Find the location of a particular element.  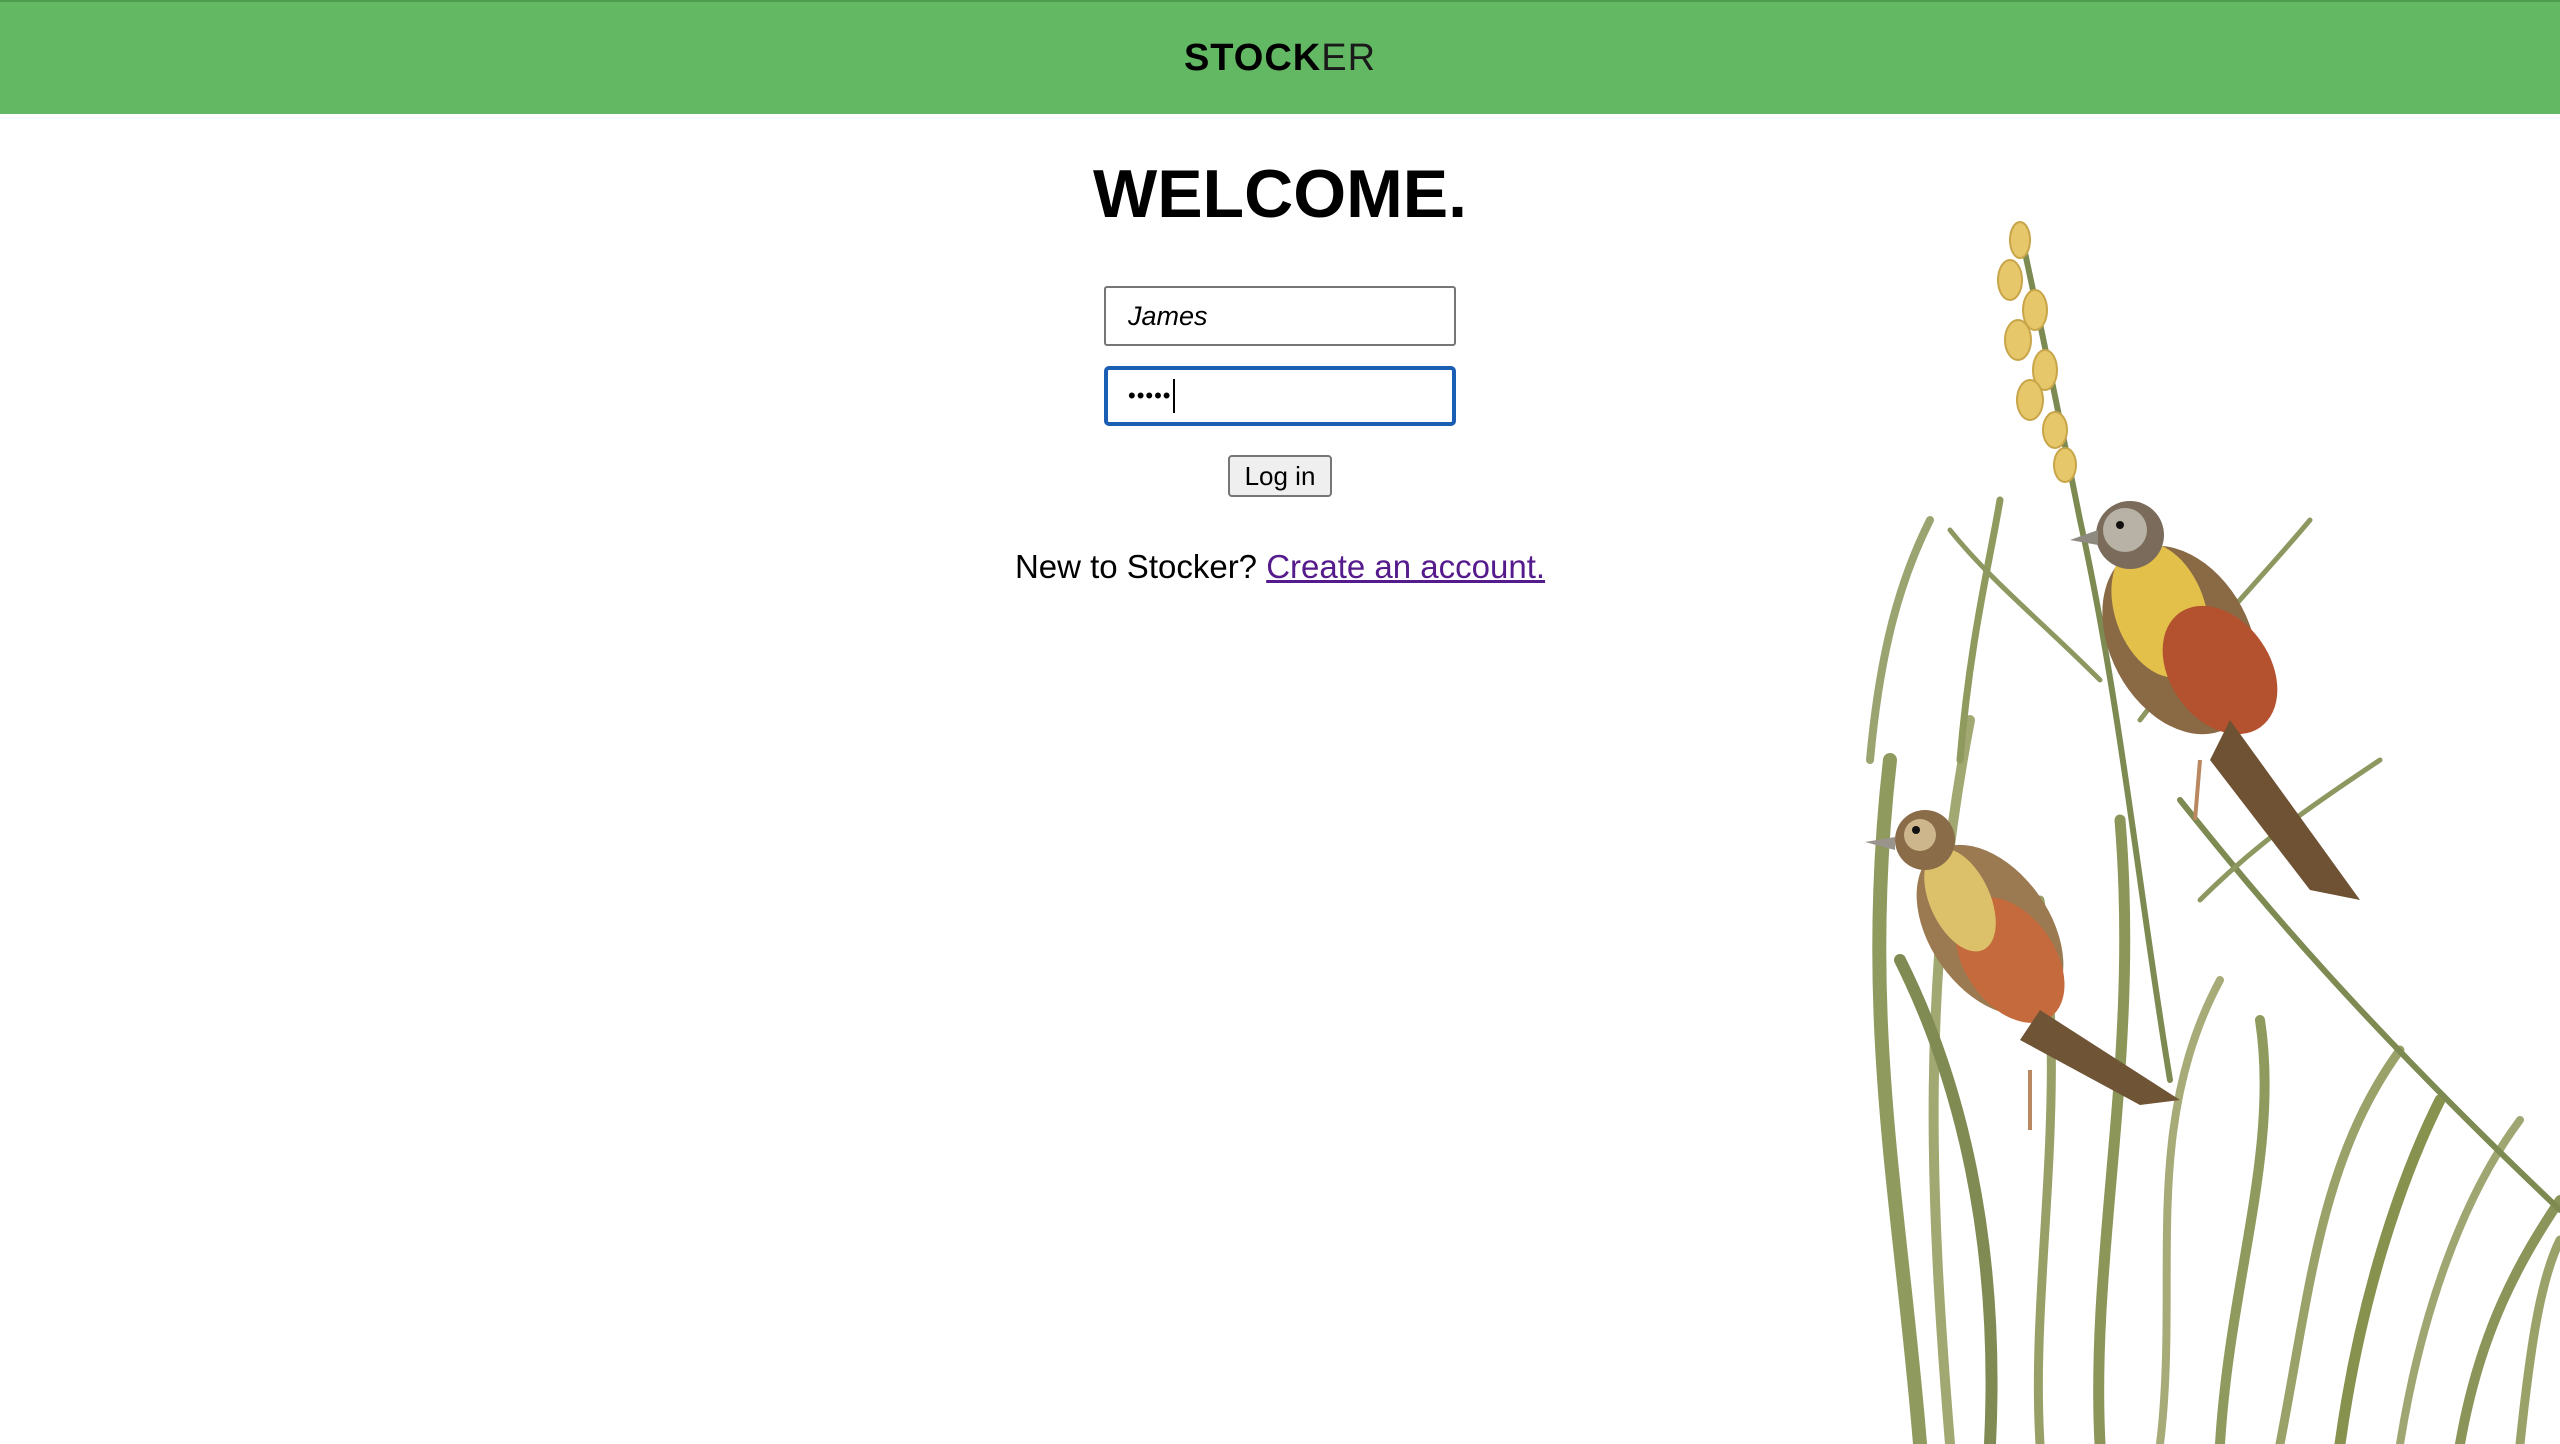

login-button: Log in is located at coordinates (1280, 476).